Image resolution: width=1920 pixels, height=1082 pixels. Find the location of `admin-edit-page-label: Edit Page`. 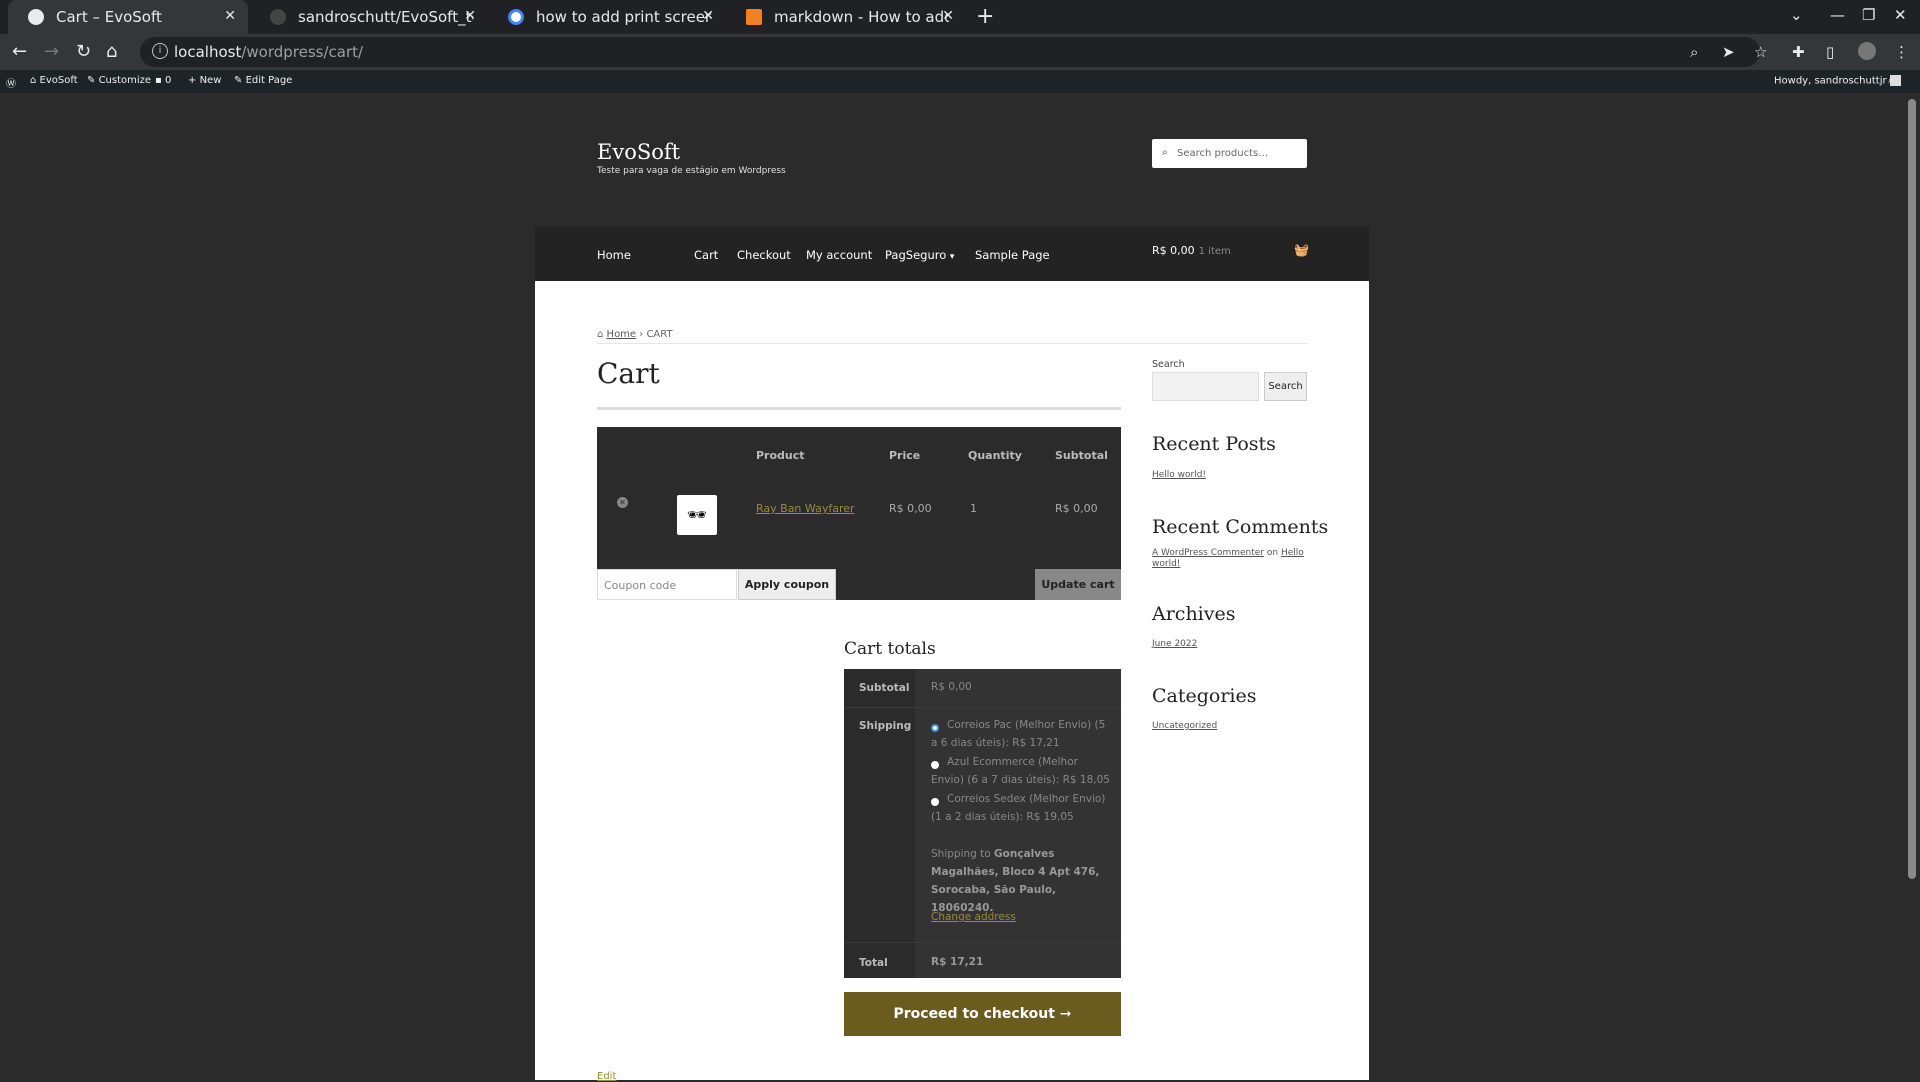

admin-edit-page-label: Edit Page is located at coordinates (269, 80).